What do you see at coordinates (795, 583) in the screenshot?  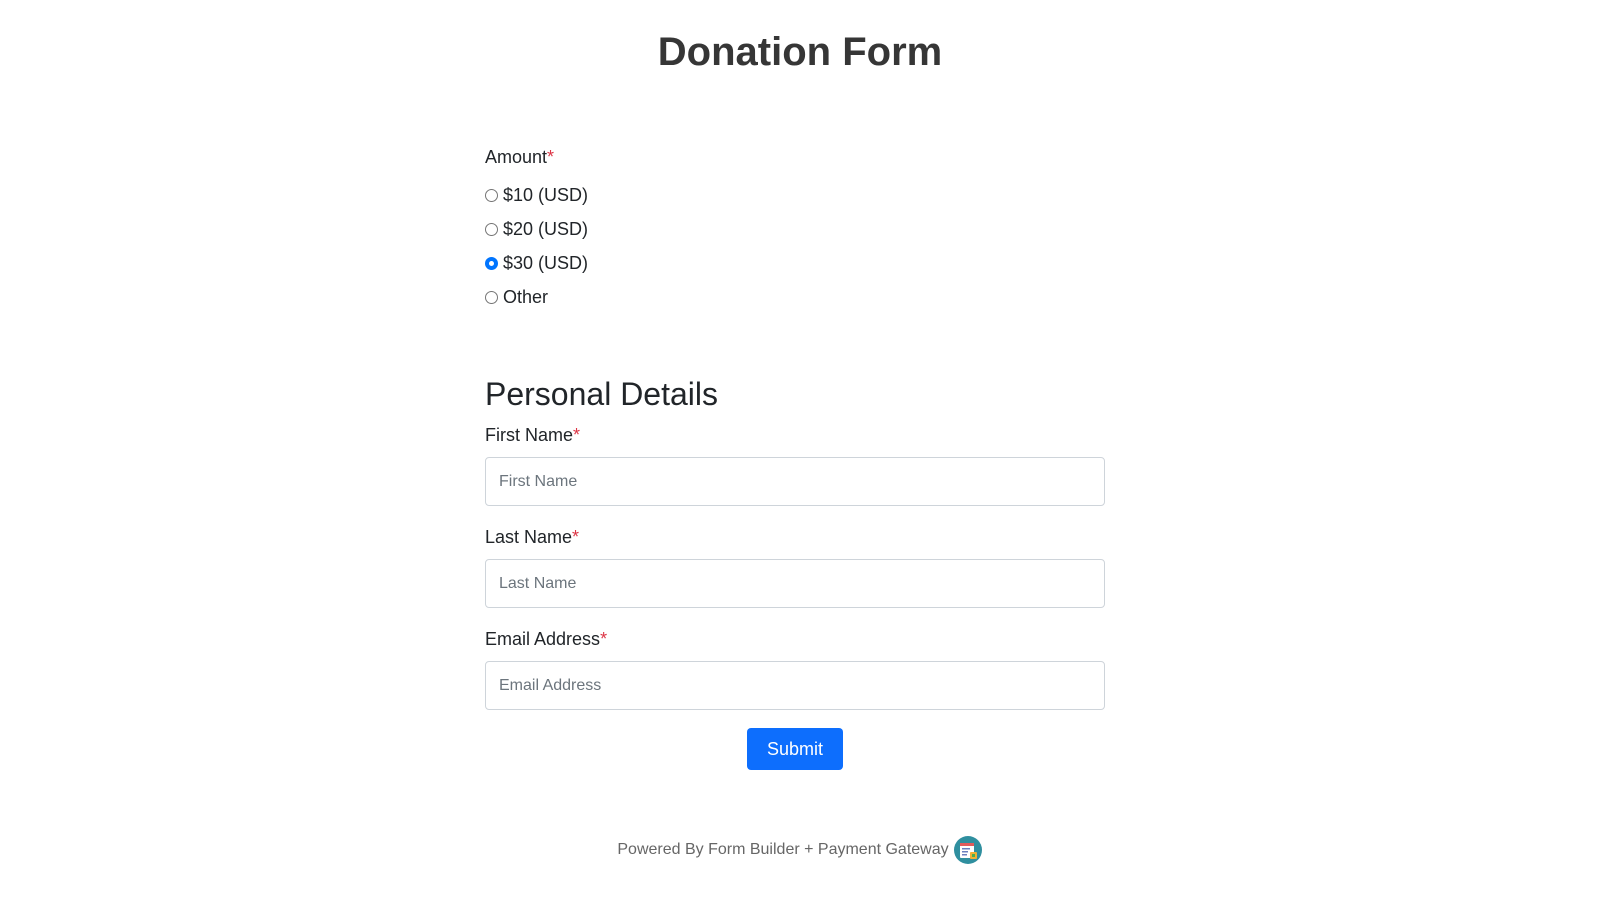 I see `last-name-input` at bounding box center [795, 583].